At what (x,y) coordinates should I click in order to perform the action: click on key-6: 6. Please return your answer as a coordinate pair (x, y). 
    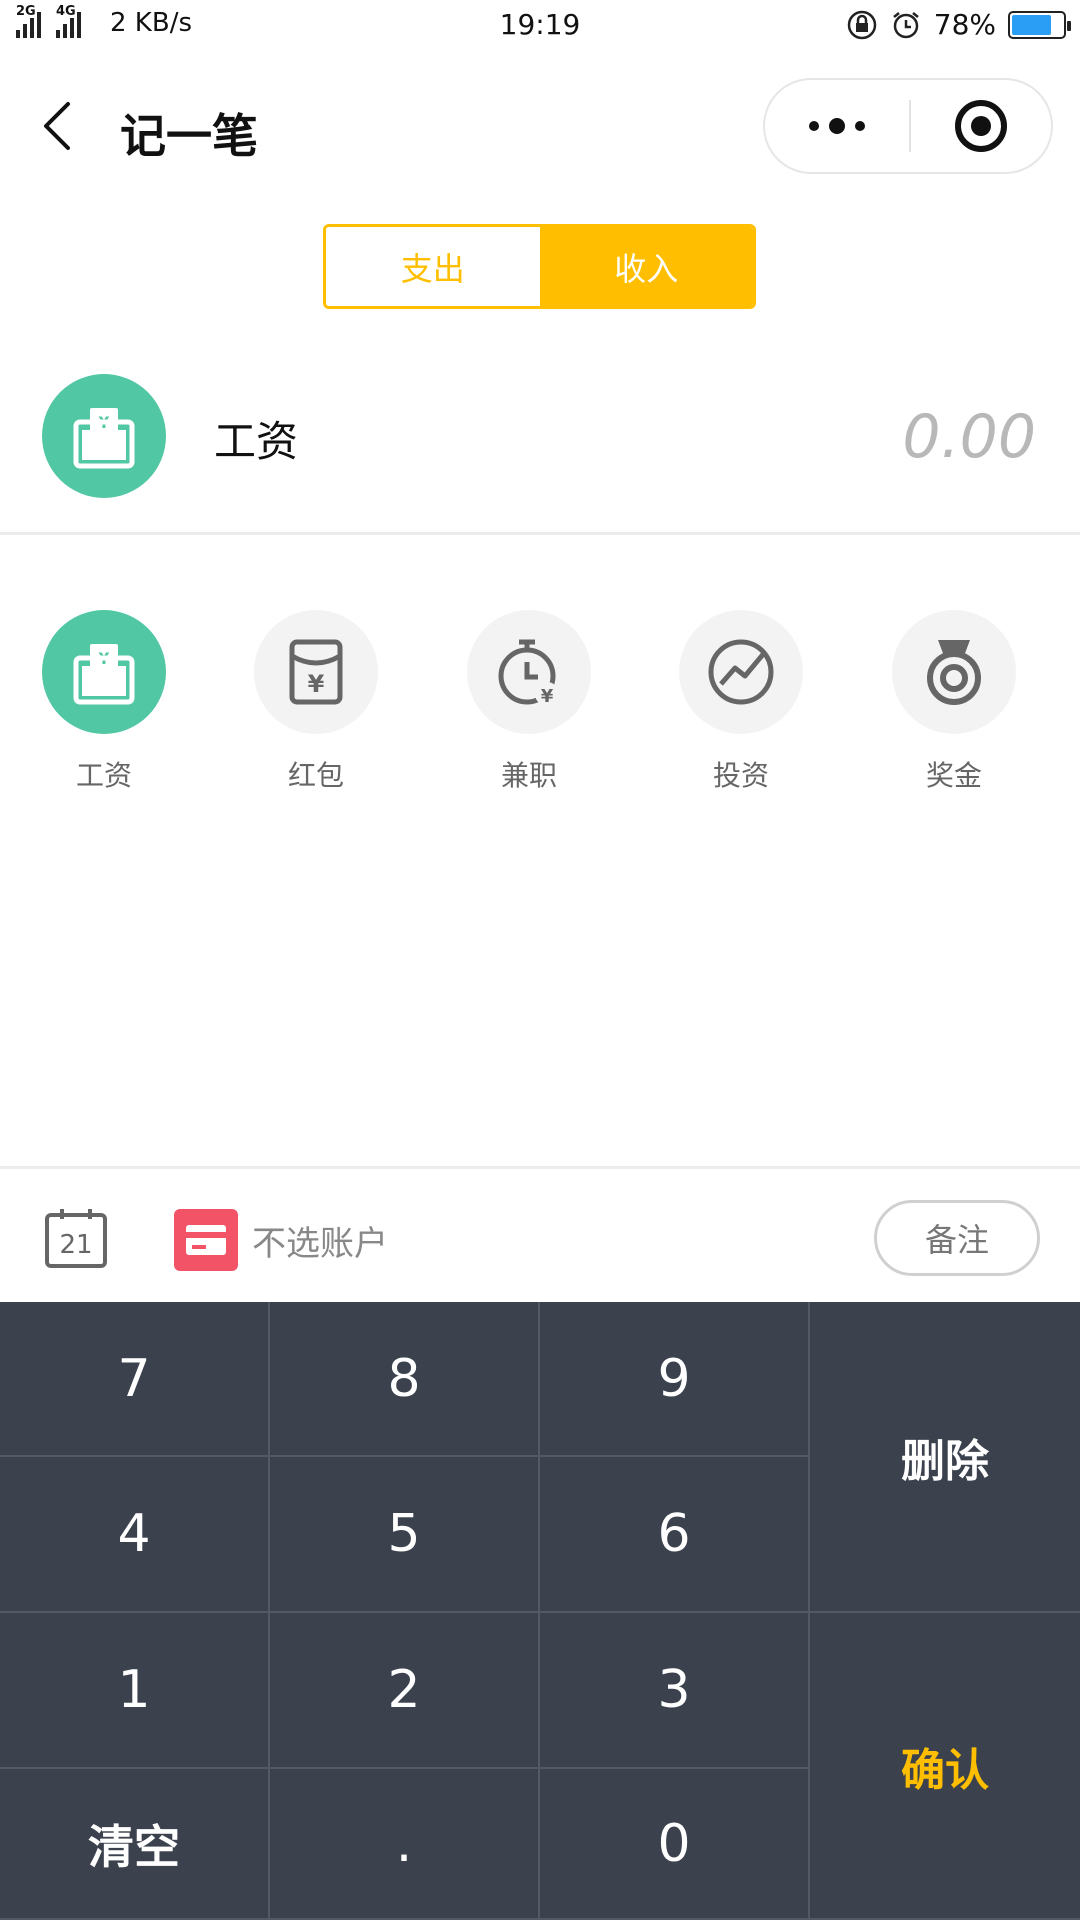
    Looking at the image, I should click on (675, 1535).